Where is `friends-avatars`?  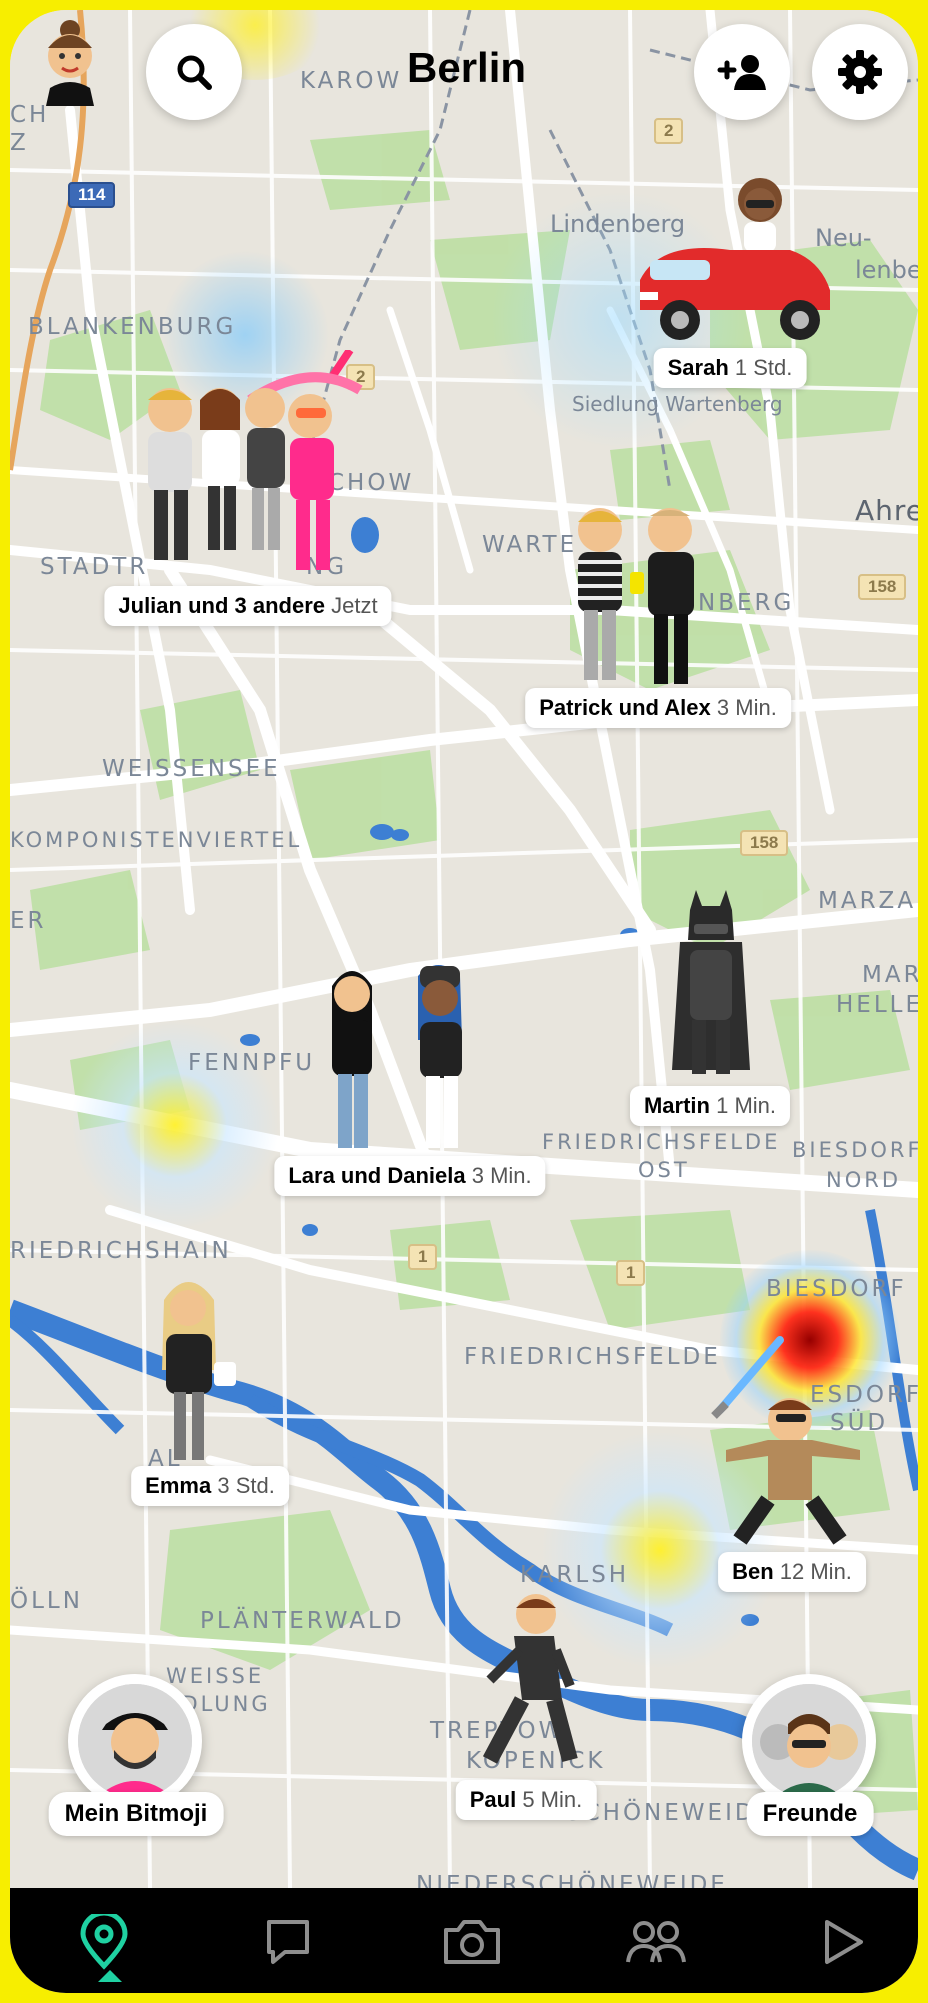
friends-avatars is located at coordinates (809, 1741).